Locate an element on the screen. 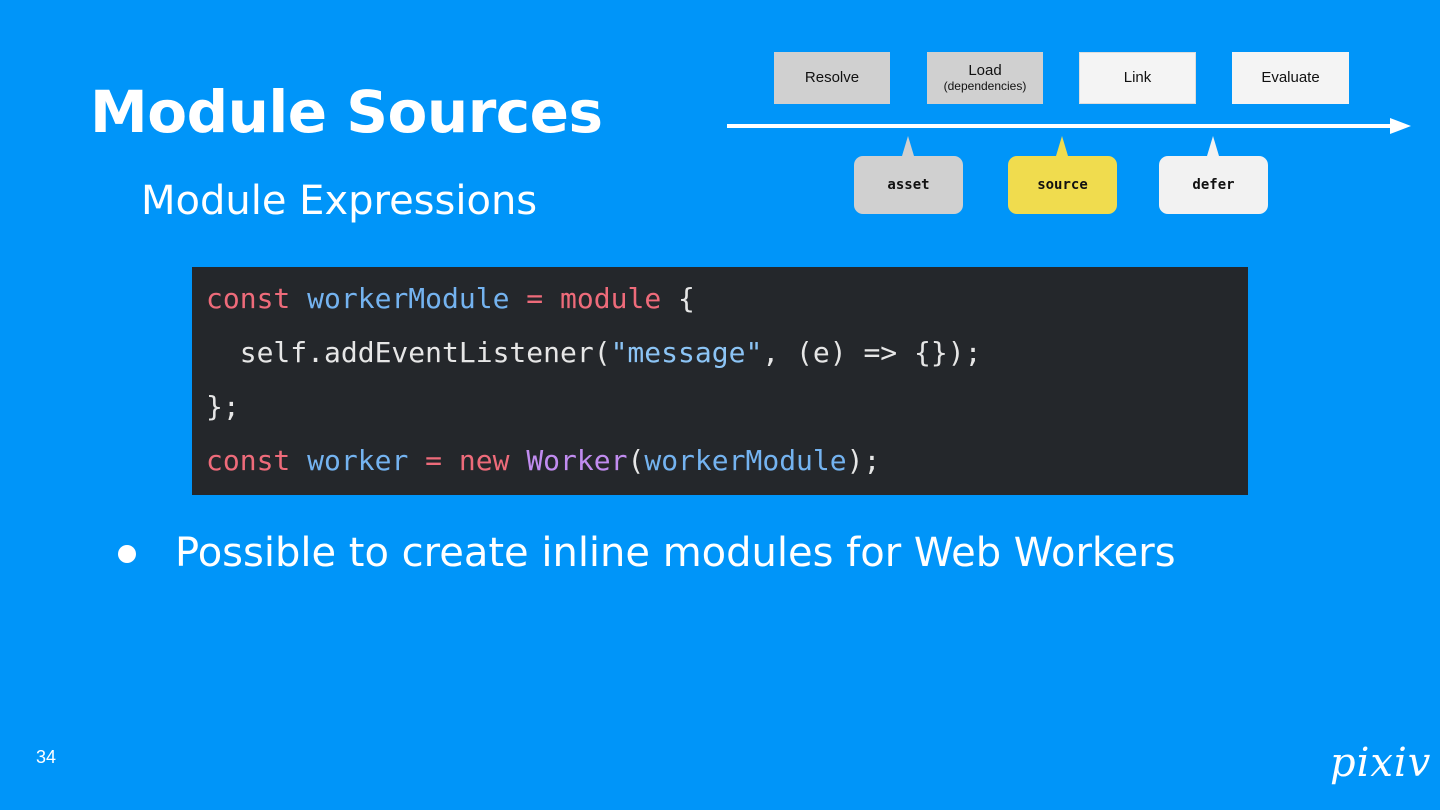 The image size is (1440, 810). stage-label: Link is located at coordinates (1137, 77).